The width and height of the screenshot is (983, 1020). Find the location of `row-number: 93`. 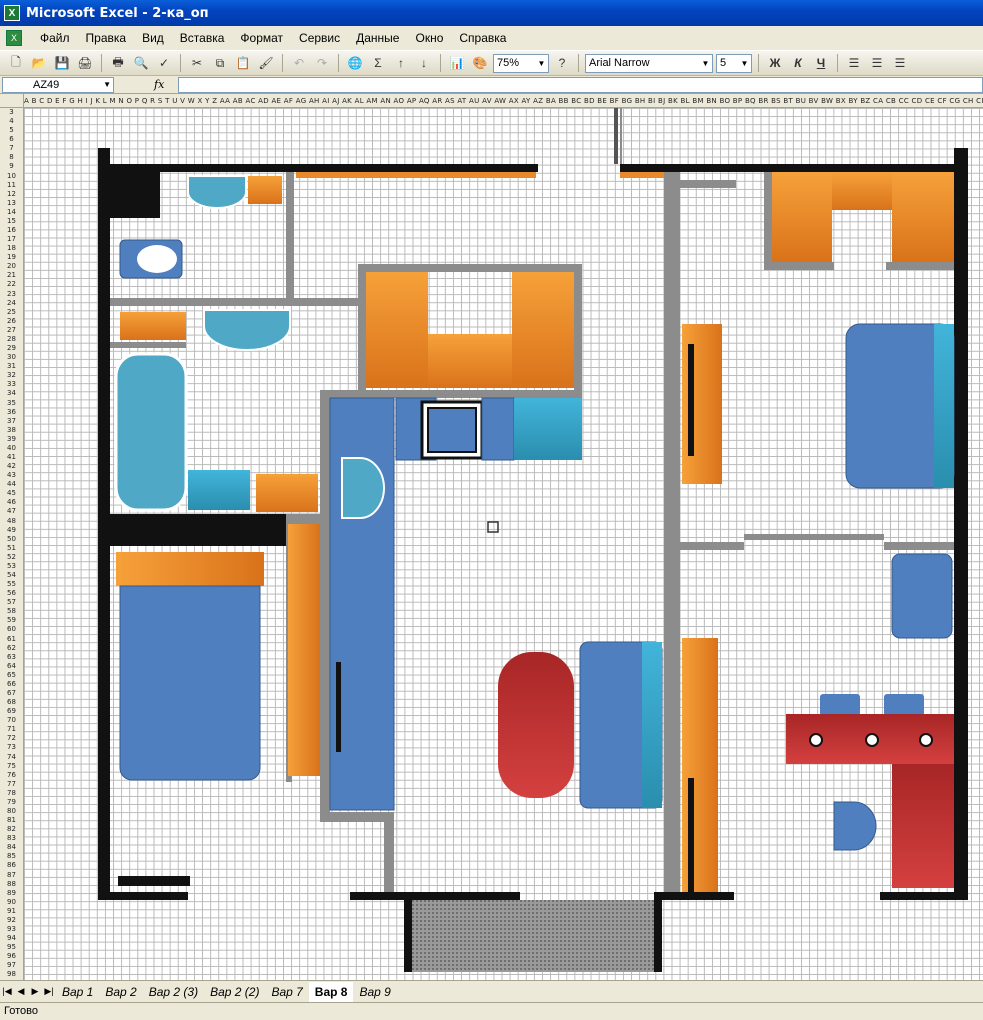

row-number: 93 is located at coordinates (11, 929).